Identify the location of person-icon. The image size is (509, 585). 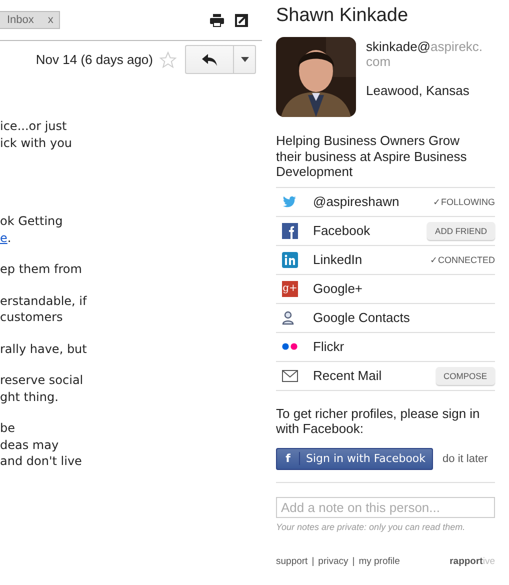
(288, 317).